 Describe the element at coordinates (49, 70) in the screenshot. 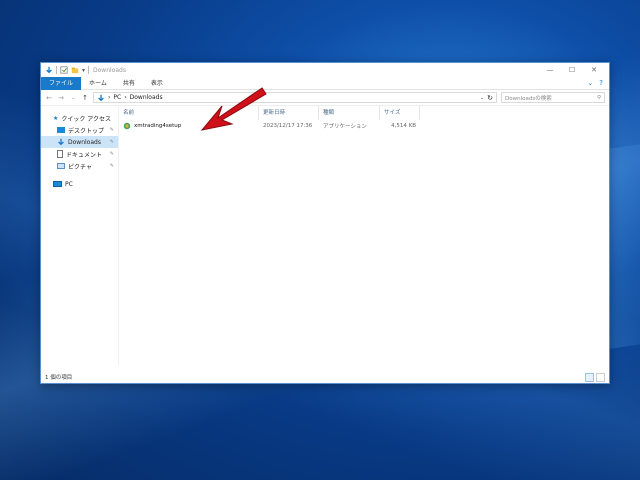

I see `down-arrow-folder-icon` at that location.